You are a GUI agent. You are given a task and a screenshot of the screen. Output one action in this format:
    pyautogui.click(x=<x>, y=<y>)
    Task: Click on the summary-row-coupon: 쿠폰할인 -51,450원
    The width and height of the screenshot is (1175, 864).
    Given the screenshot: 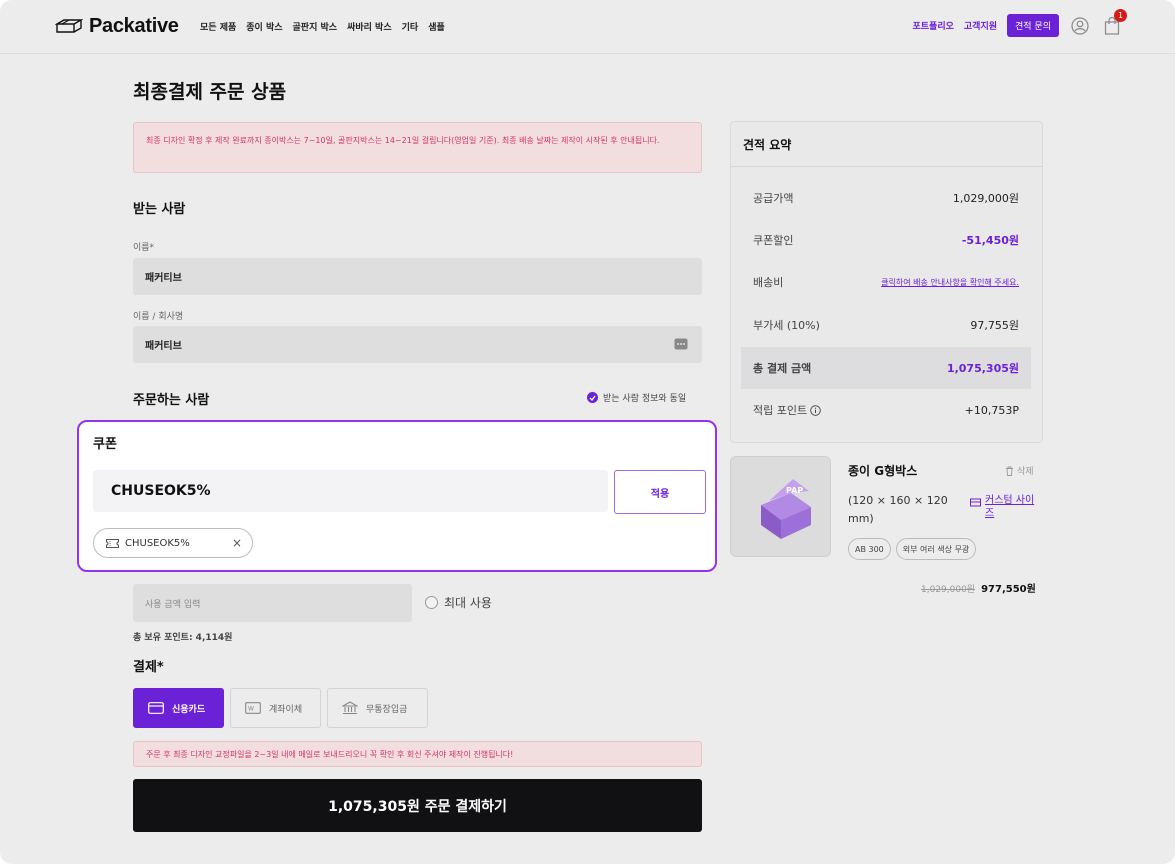 What is the action you would take?
    pyautogui.click(x=886, y=240)
    